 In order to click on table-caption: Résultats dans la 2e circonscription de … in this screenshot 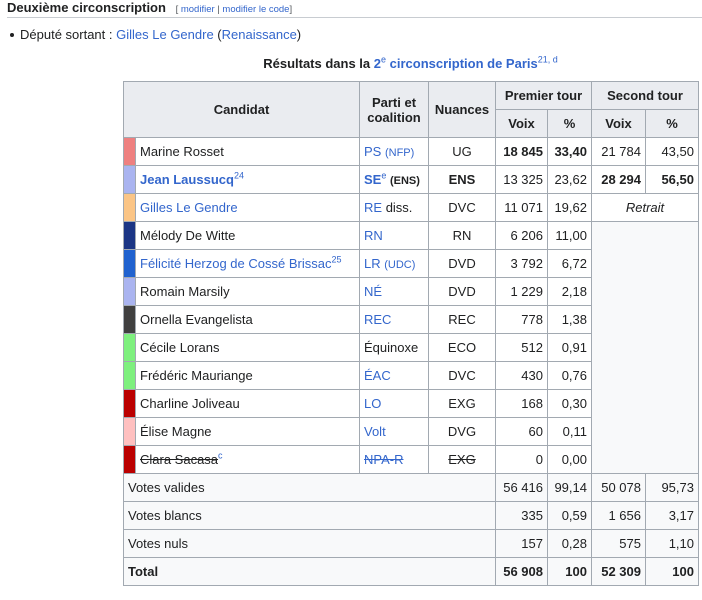, I will do `click(410, 62)`.